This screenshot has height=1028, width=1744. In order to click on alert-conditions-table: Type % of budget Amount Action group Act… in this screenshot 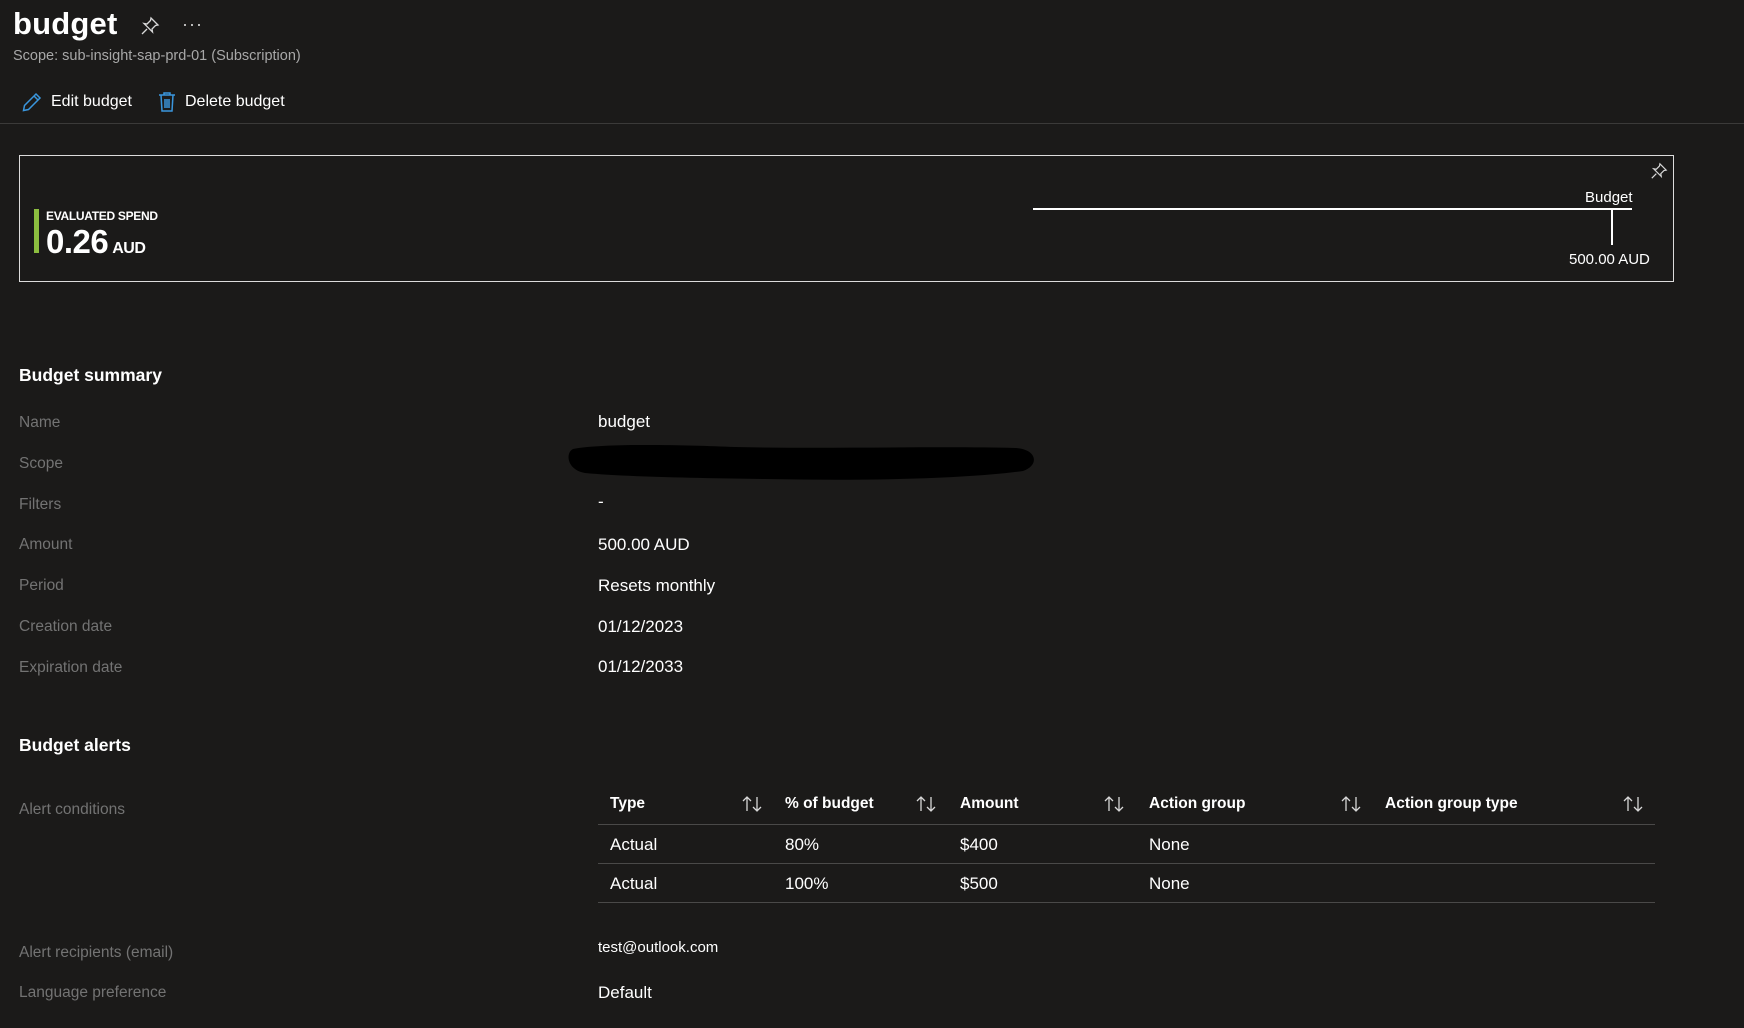, I will do `click(1126, 844)`.